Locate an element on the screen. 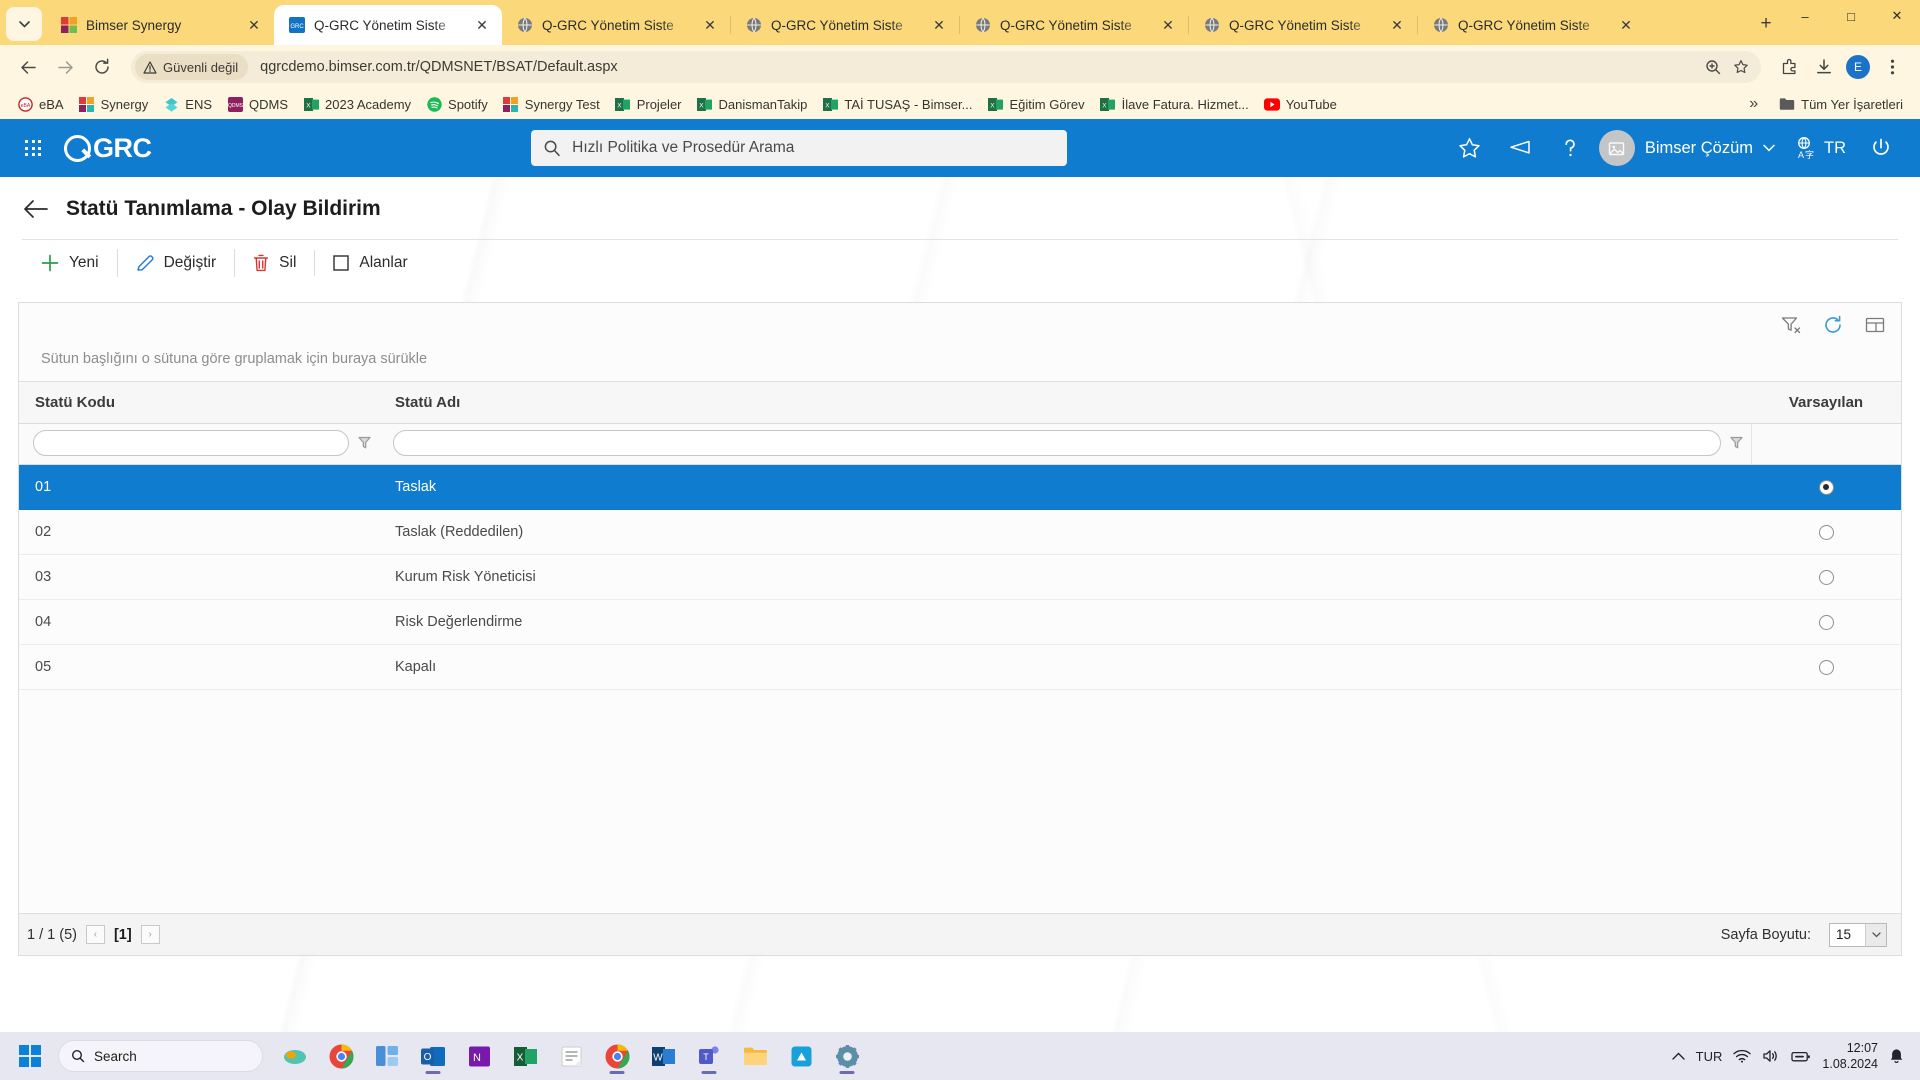  bookmark-item: Synergy Test is located at coordinates (551, 104).